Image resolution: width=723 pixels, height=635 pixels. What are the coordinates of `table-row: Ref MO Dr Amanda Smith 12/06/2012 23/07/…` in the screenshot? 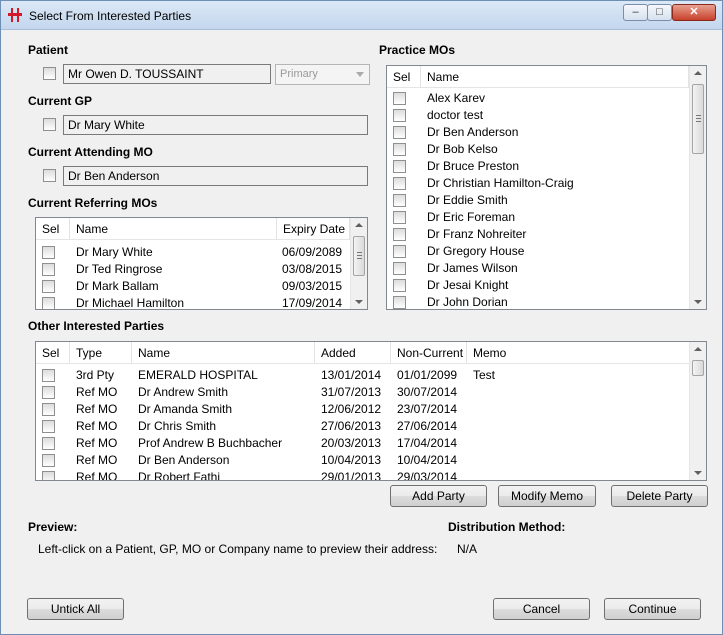 It's located at (362, 409).